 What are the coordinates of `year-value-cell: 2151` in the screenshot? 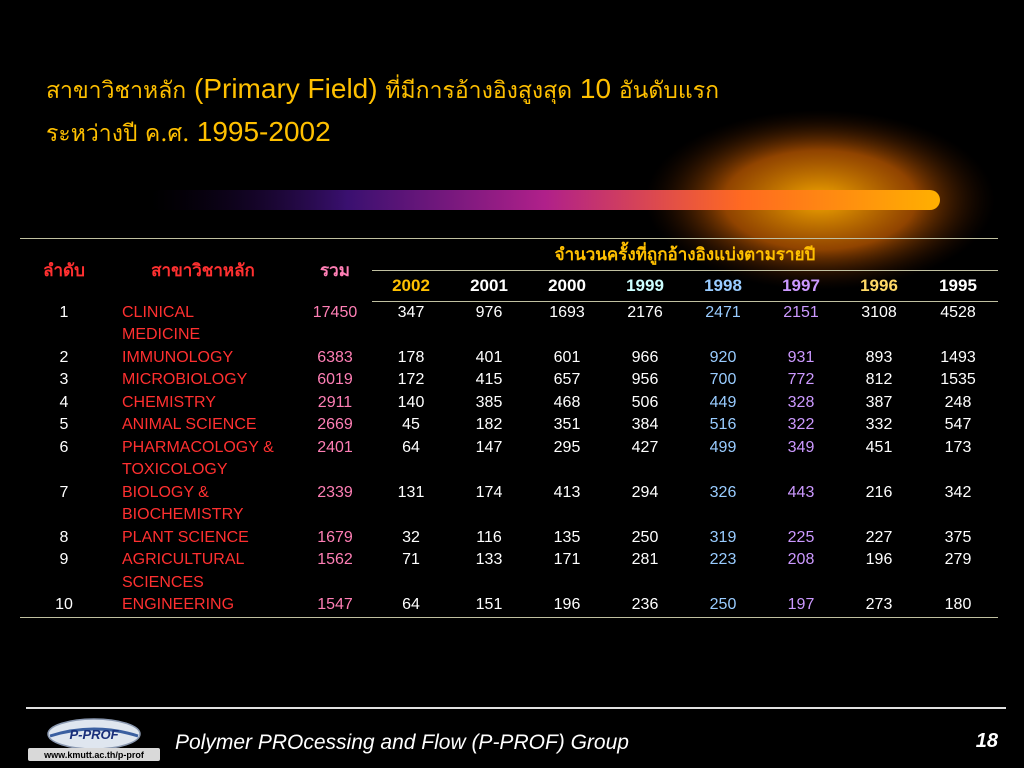 It's located at (801, 312).